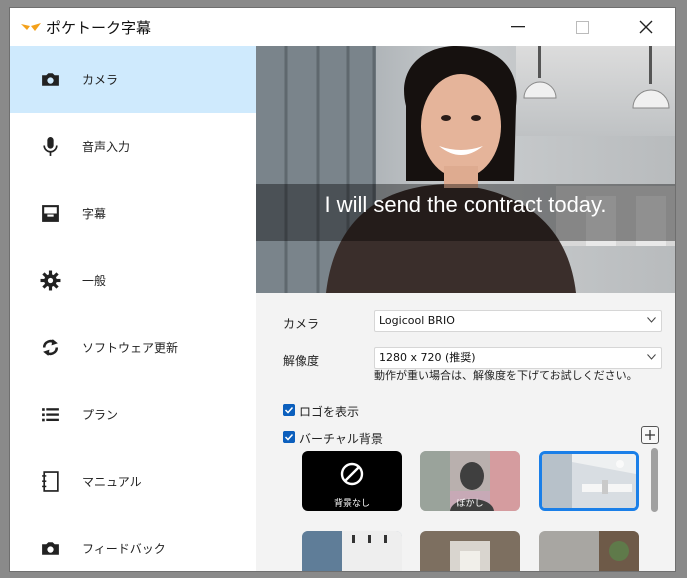 The image size is (687, 578). I want to click on title-bar: ポケトーク字幕, so click(342, 27).